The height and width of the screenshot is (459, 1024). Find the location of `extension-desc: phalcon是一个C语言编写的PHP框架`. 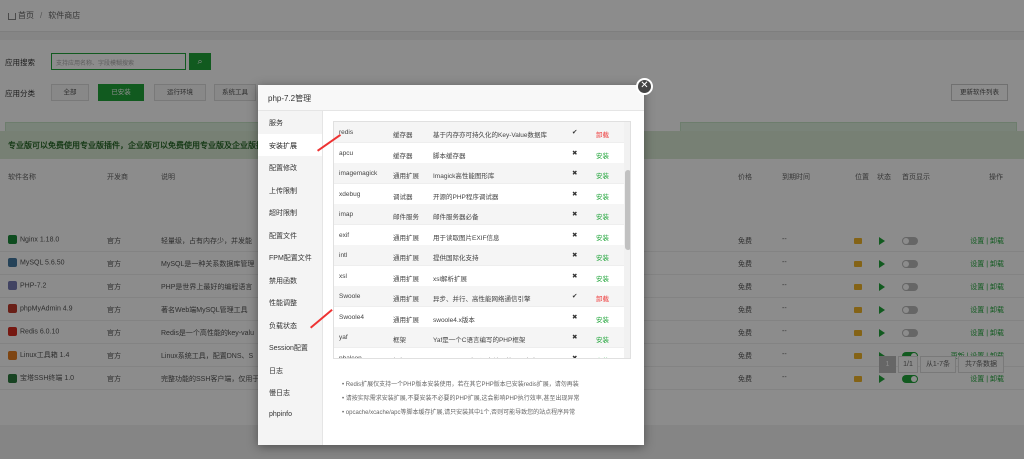

extension-desc: phalcon是一个C语言编写的PHP框架 is located at coordinates (486, 357).